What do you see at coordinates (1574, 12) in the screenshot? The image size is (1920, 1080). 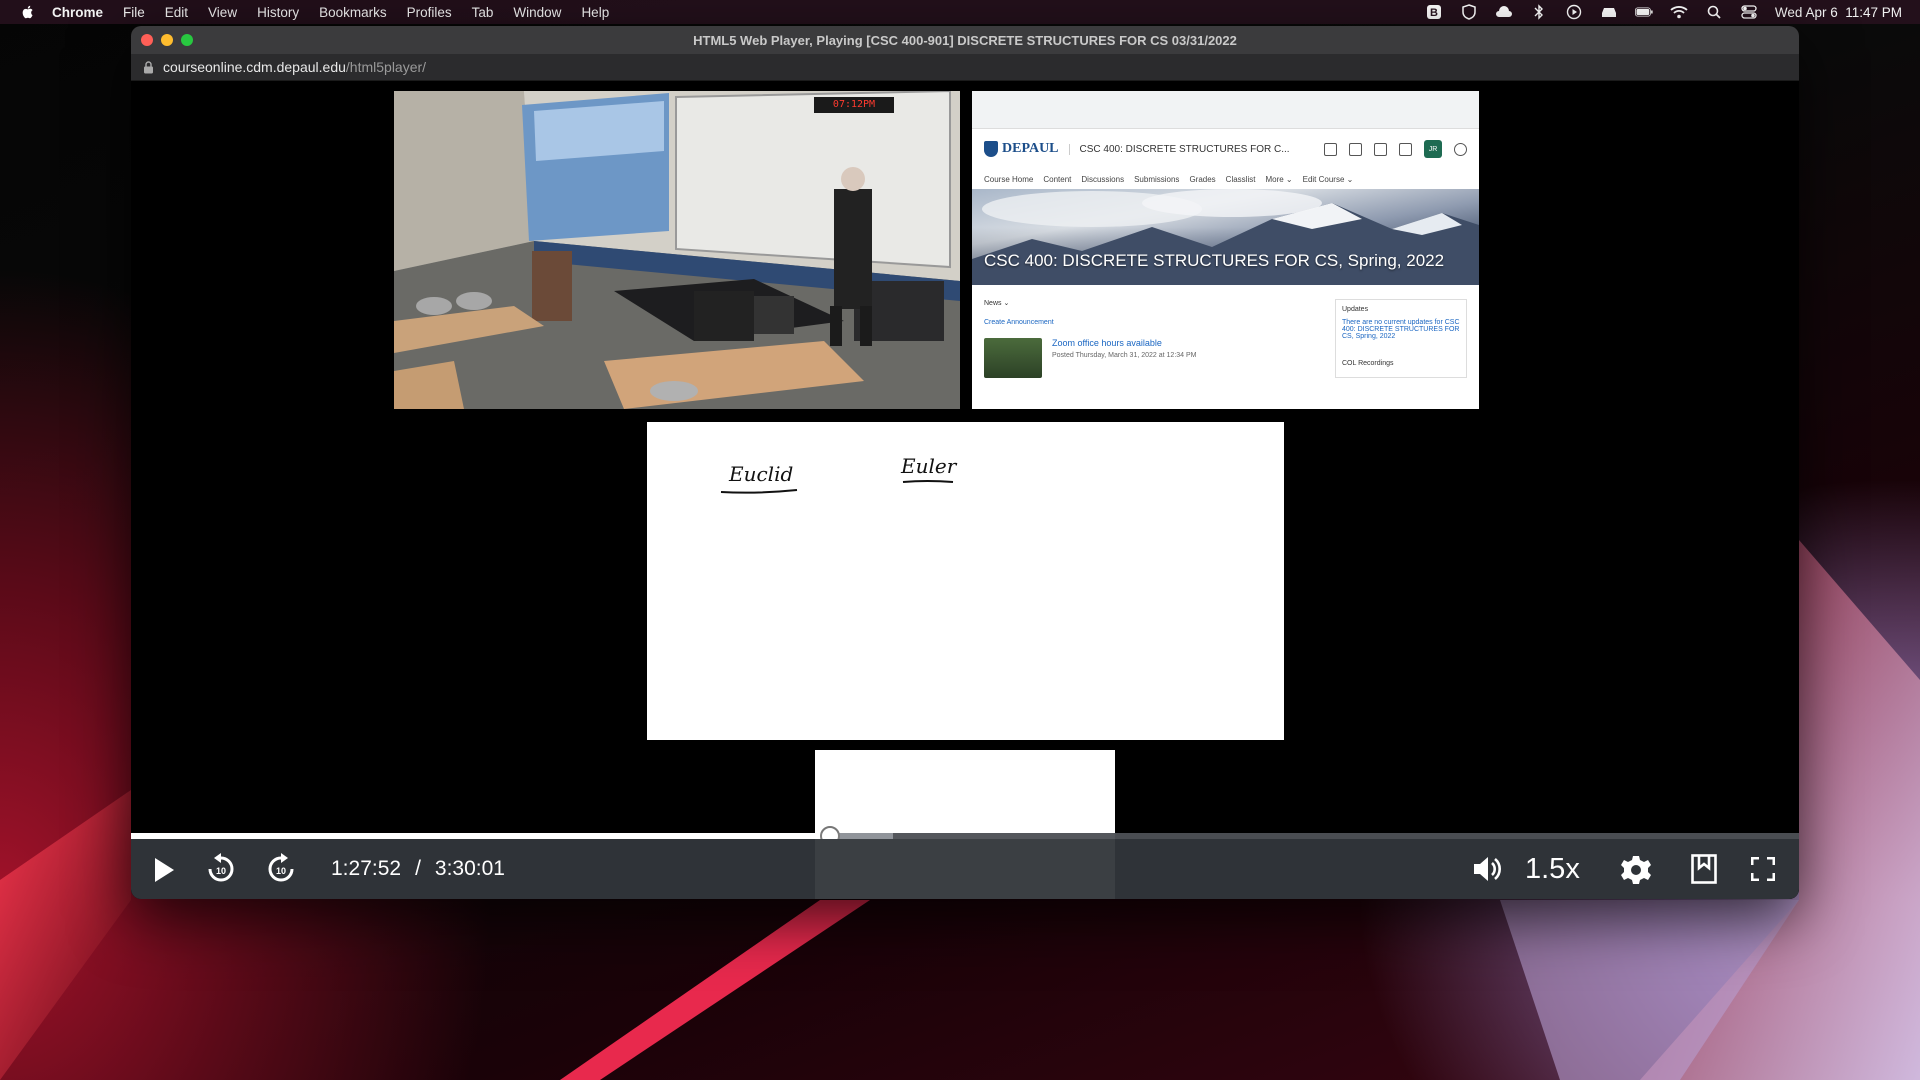 I see `play-circle-icon` at bounding box center [1574, 12].